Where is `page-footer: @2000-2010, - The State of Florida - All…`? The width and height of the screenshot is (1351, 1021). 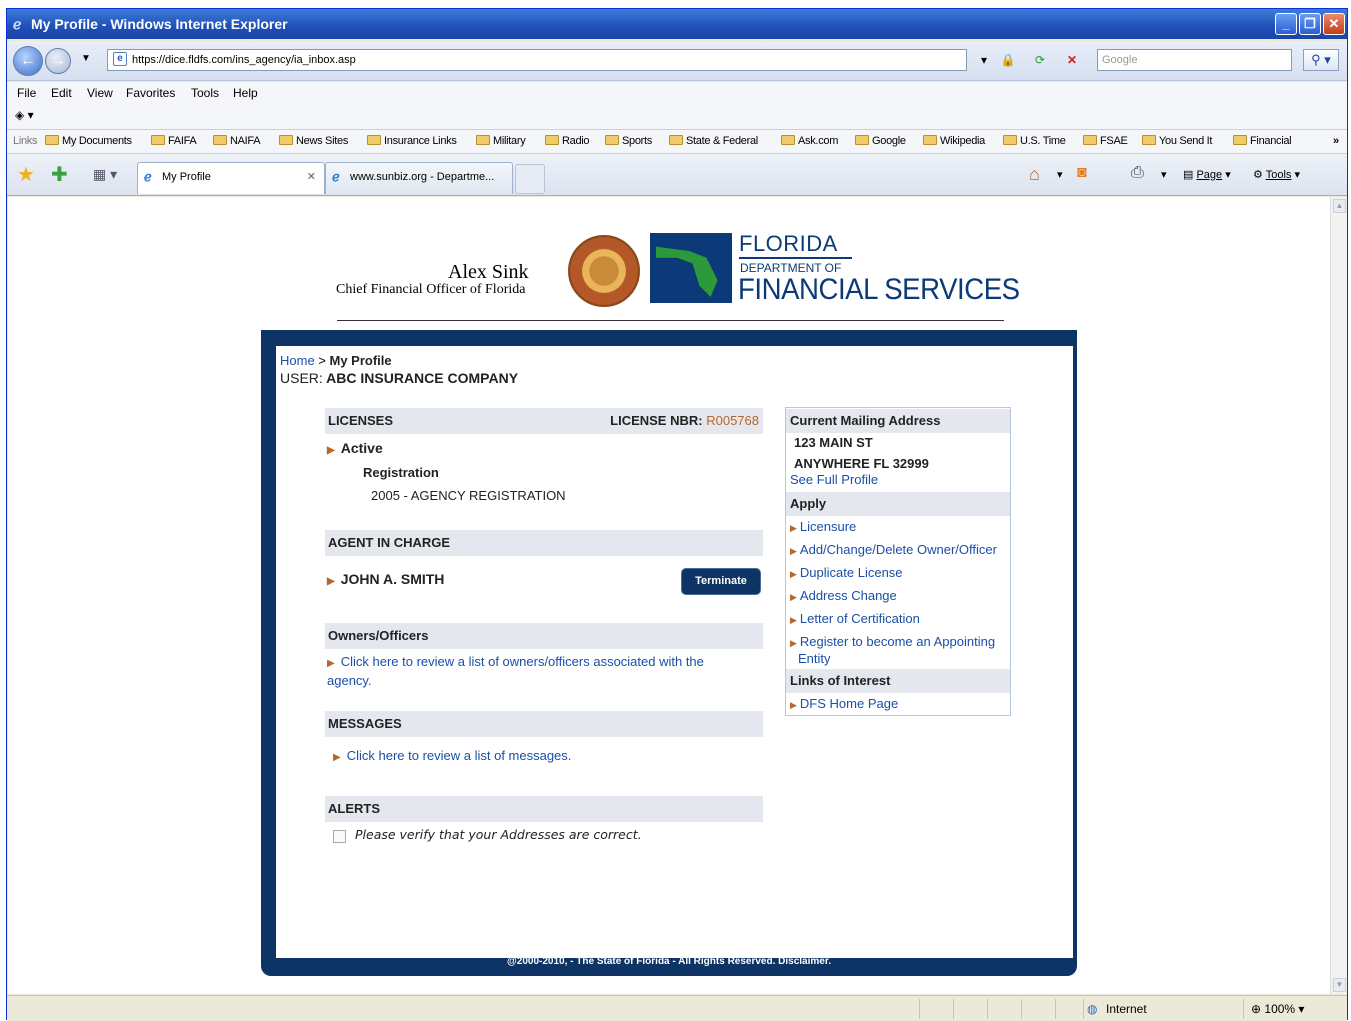 page-footer: @2000-2010, - The State of Florida - All… is located at coordinates (669, 961).